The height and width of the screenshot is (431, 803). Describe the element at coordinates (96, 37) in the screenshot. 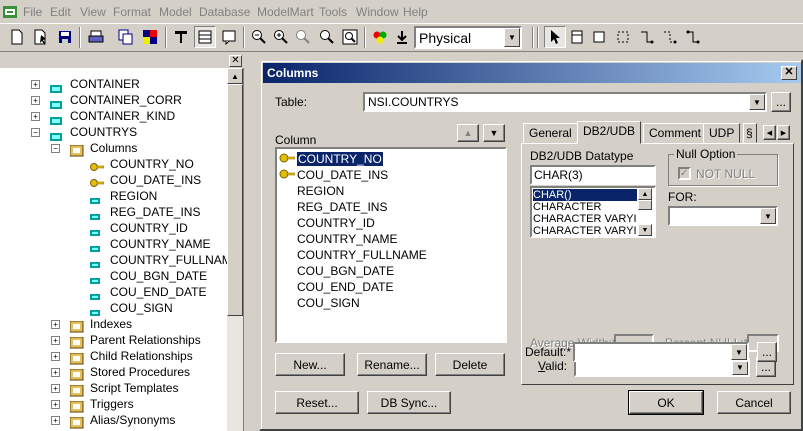

I see `print-icon` at that location.